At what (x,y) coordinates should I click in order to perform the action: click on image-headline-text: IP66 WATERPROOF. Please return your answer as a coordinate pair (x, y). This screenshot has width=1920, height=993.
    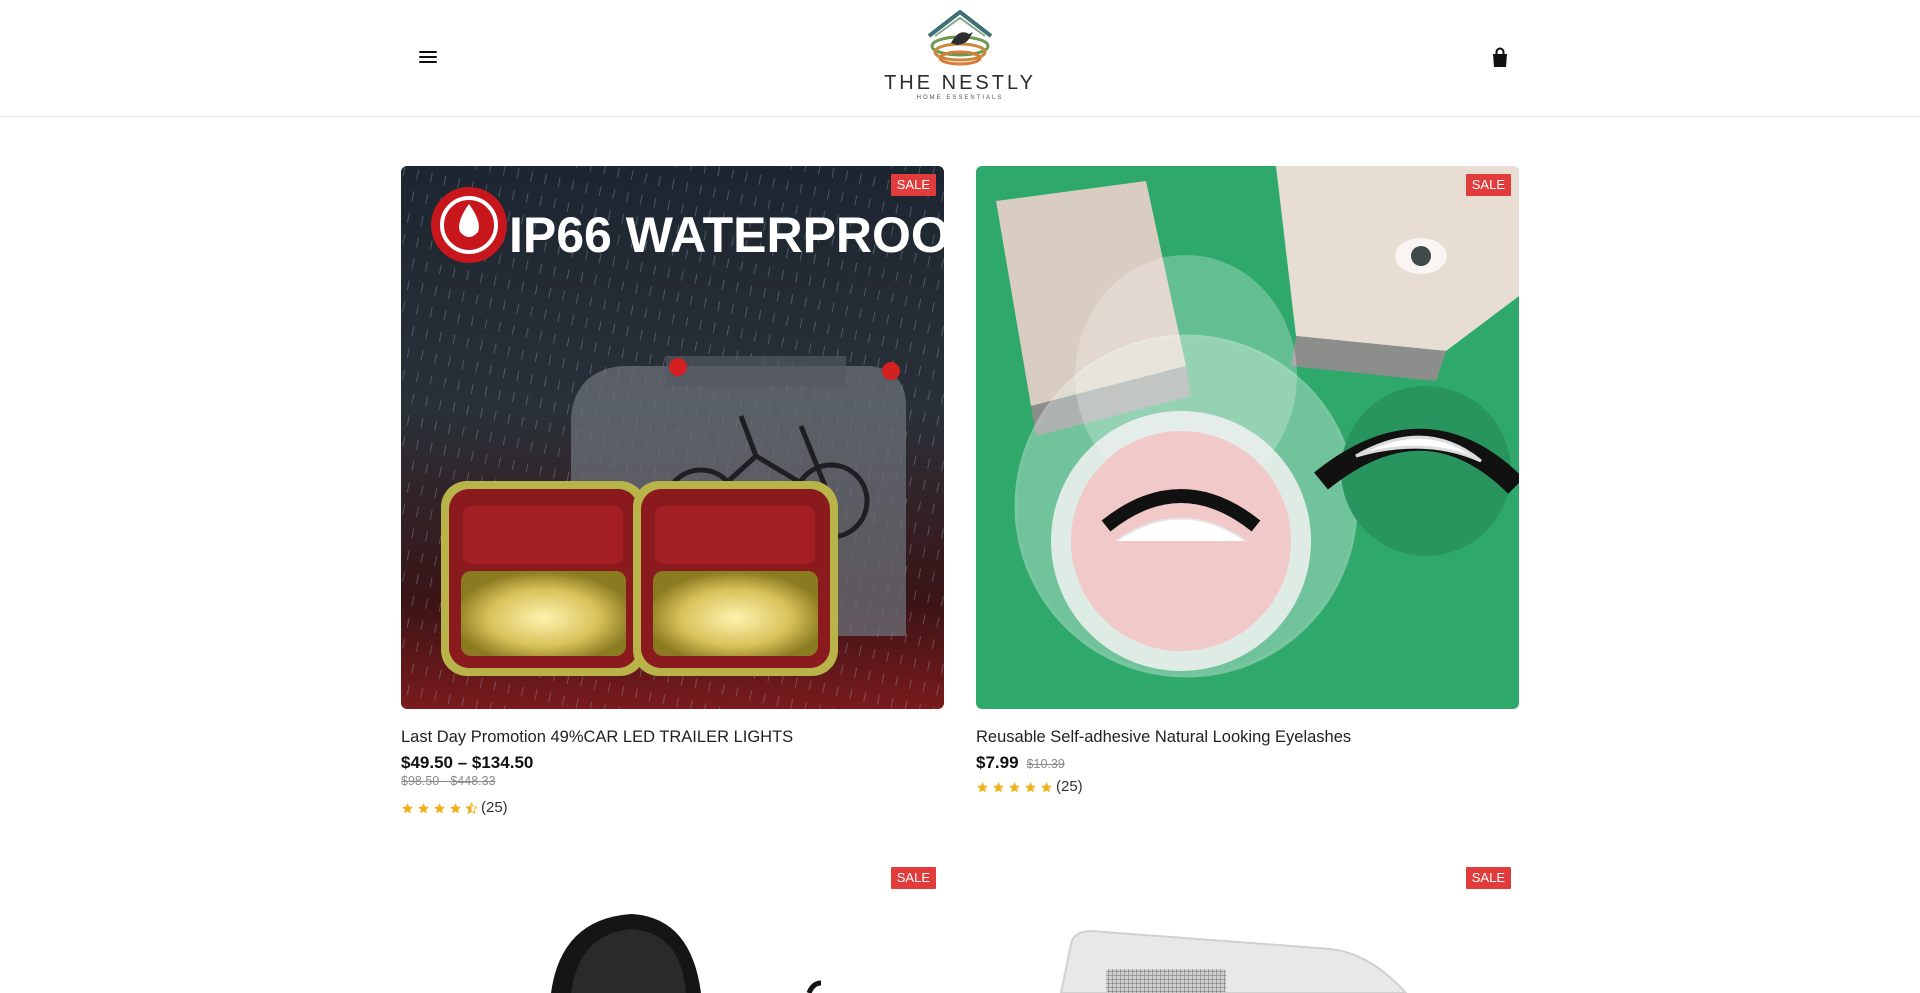
    Looking at the image, I should click on (726, 235).